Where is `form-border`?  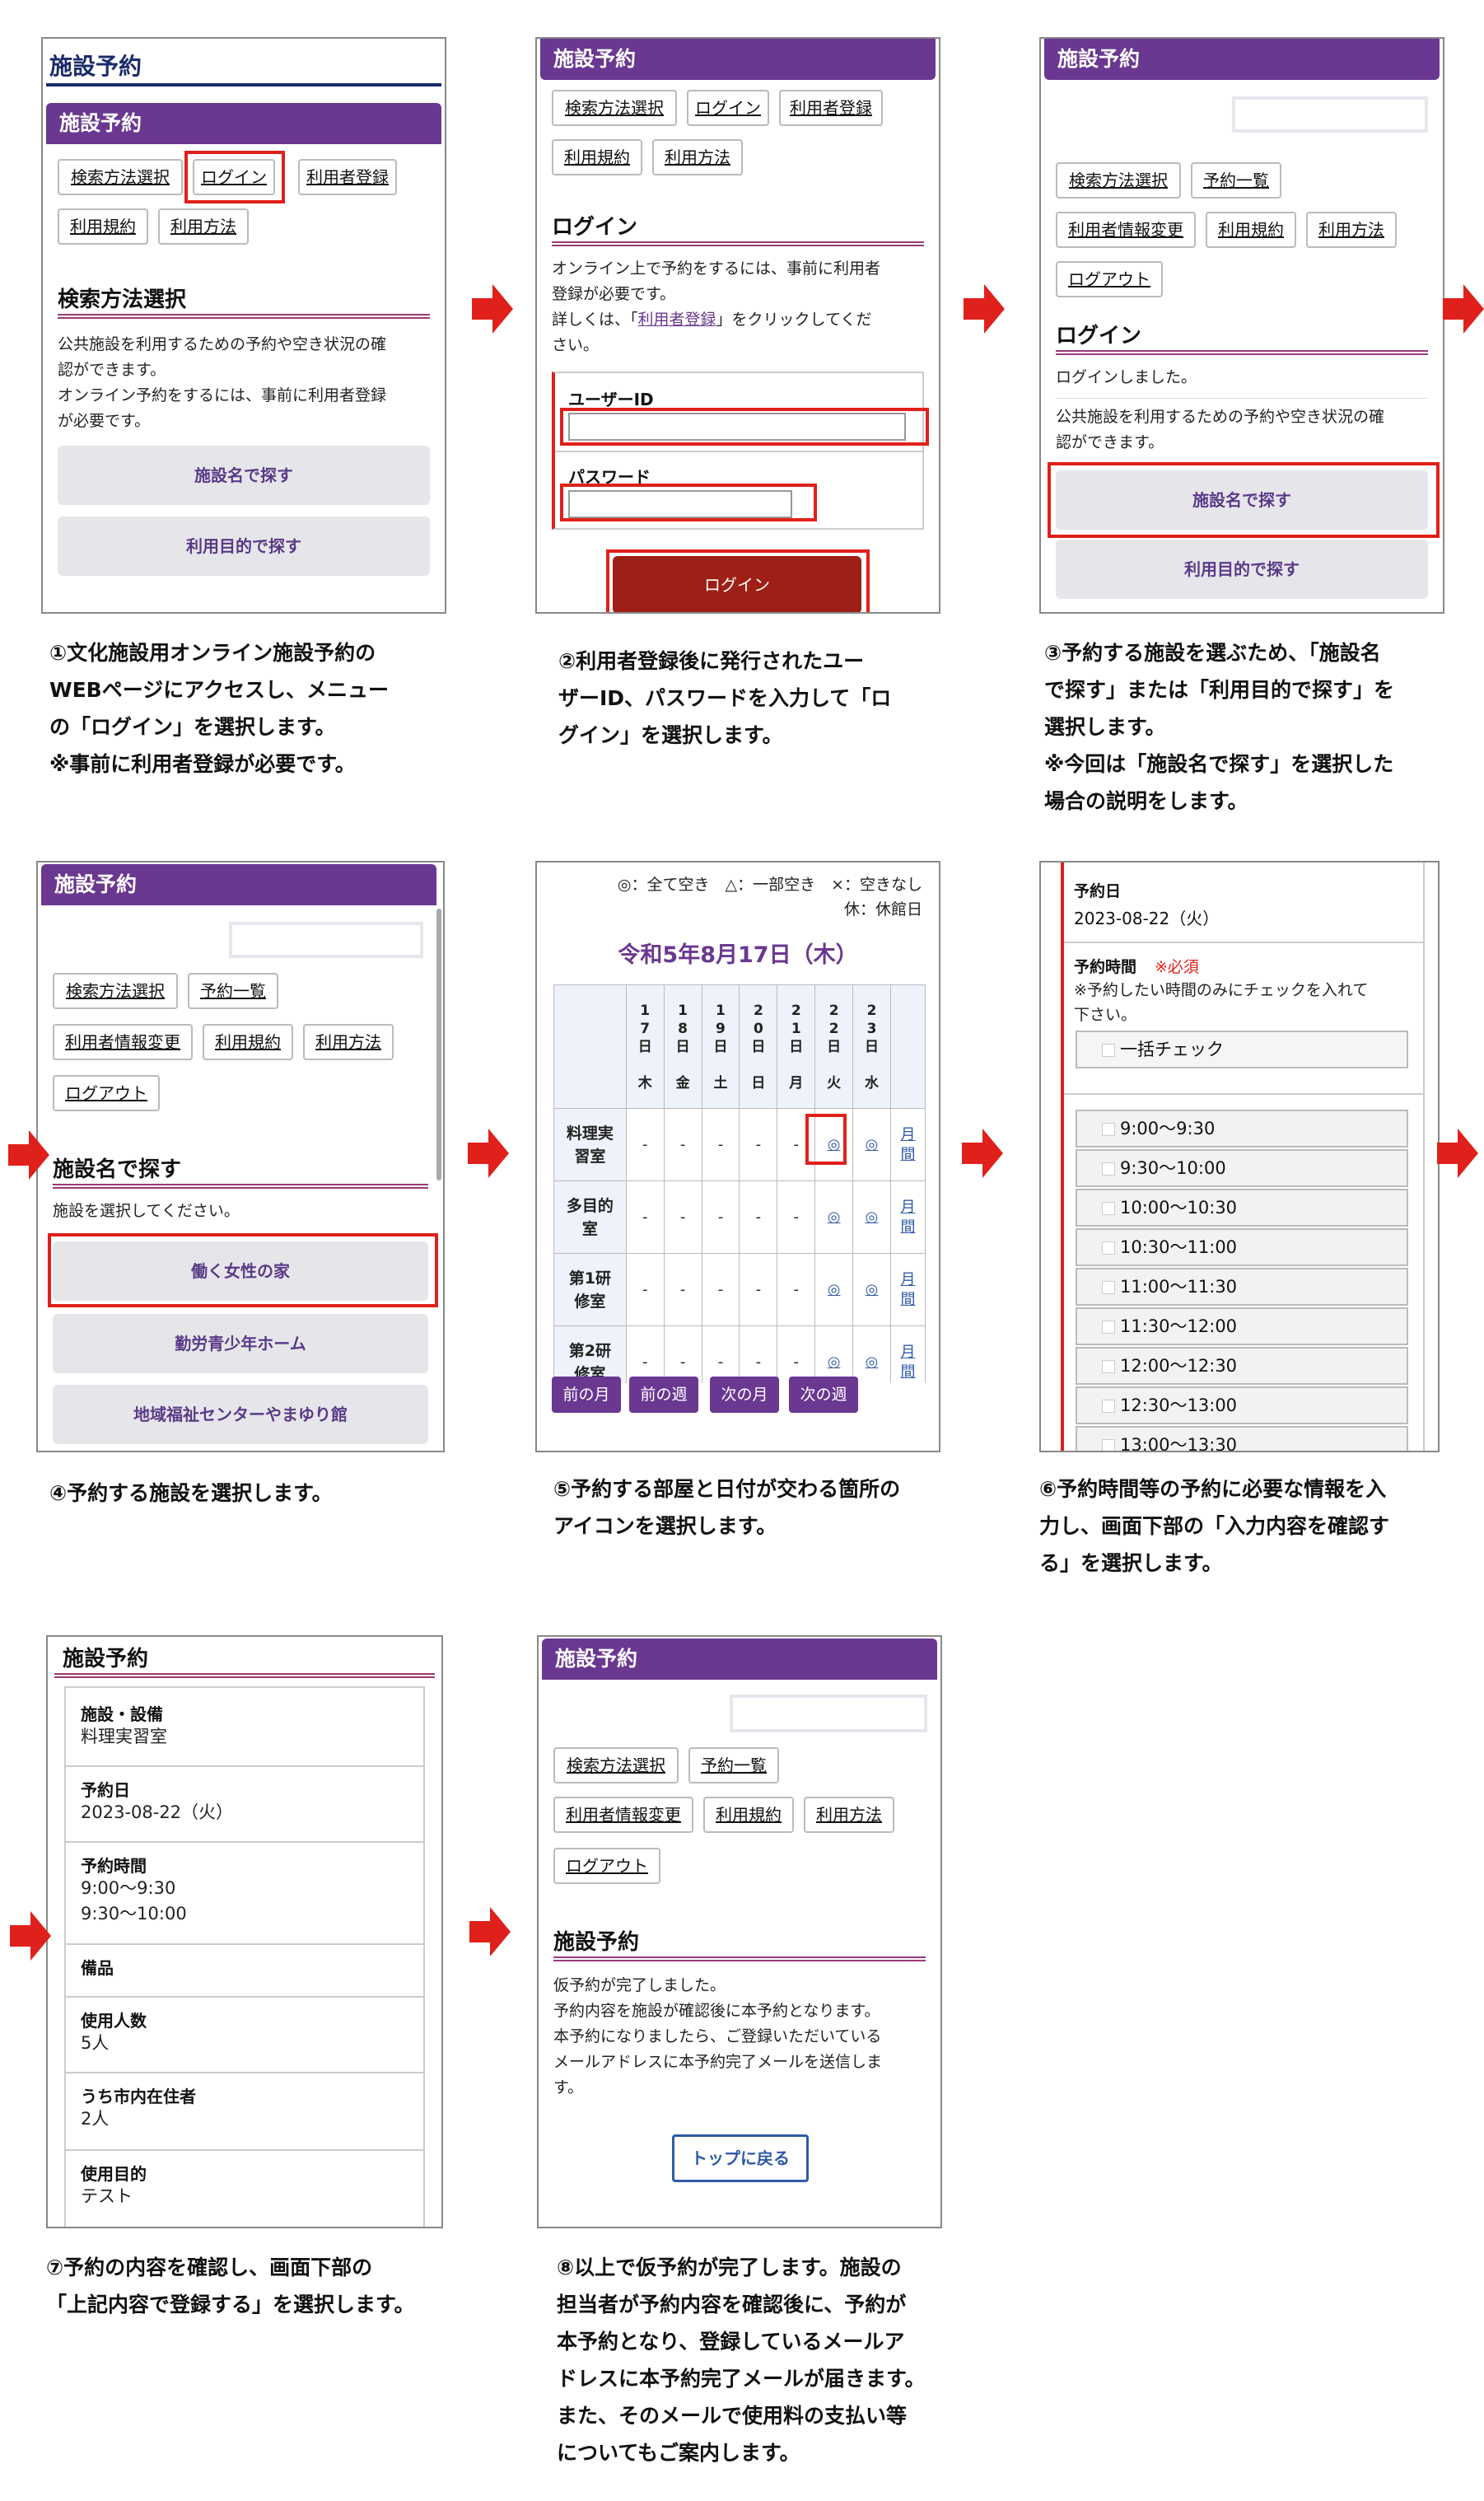 form-border is located at coordinates (1424, 1156).